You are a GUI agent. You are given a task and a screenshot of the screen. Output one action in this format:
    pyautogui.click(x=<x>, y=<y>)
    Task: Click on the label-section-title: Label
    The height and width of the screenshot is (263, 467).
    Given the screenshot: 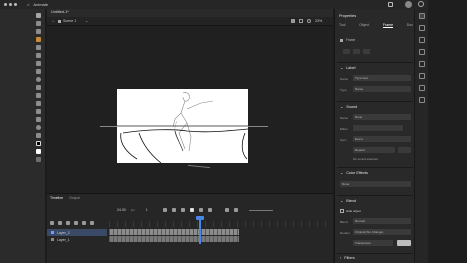 What is the action you would take?
    pyautogui.click(x=350, y=68)
    